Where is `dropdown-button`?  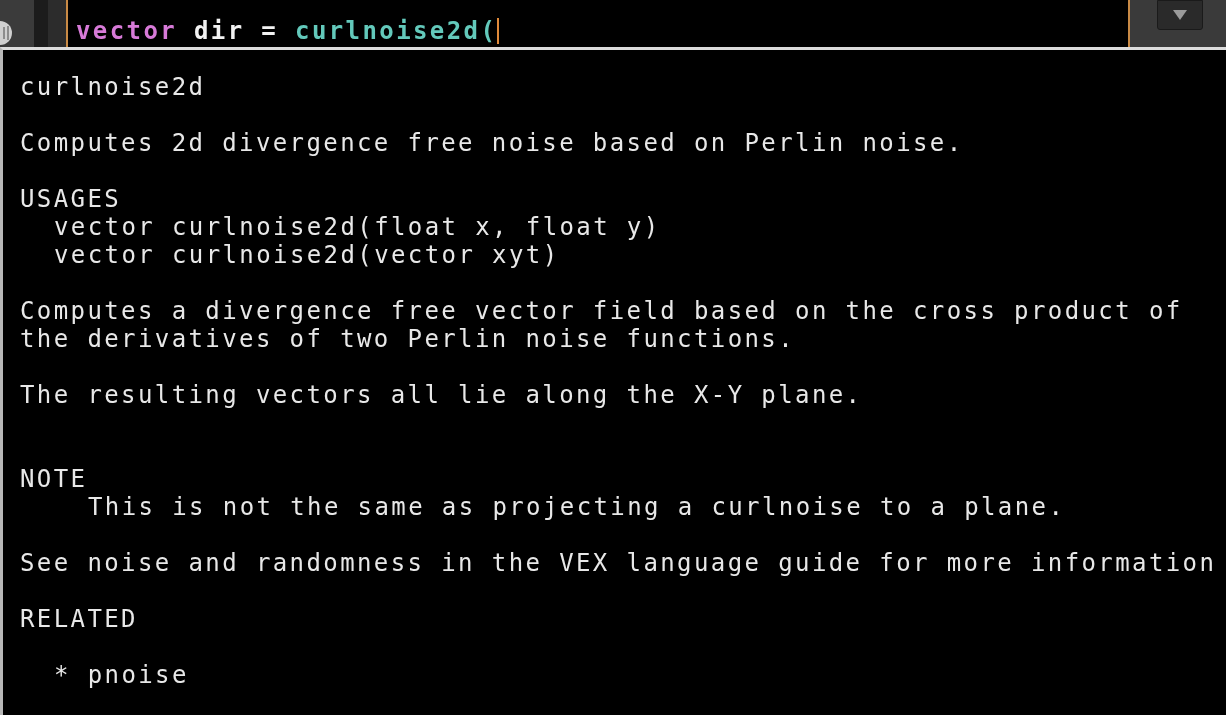
dropdown-button is located at coordinates (1180, 15).